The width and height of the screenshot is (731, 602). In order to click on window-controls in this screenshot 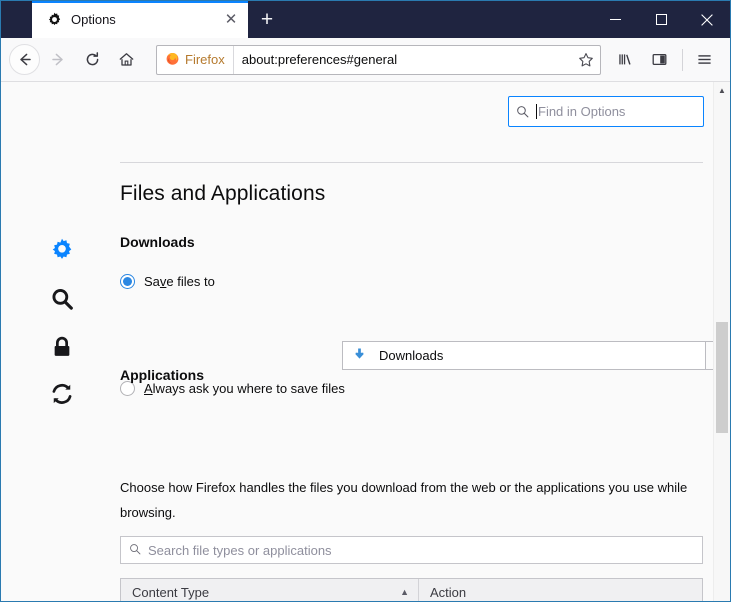, I will do `click(661, 19)`.